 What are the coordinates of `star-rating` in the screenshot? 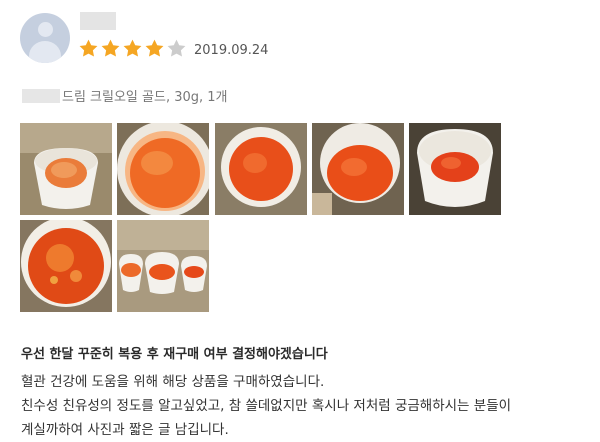 It's located at (133, 49).